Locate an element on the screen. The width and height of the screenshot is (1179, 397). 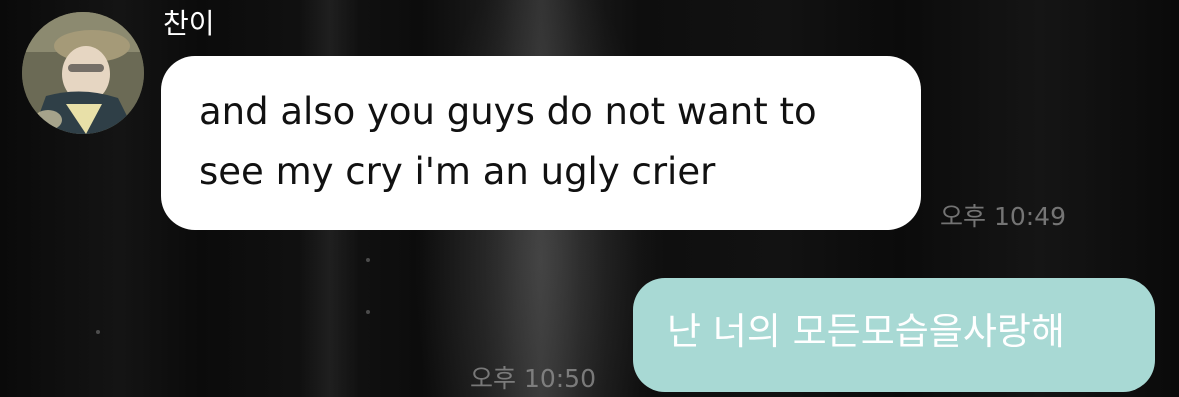
outgoing-message-bubble: 난 너의 모든모습을사랑해 is located at coordinates (894, 335).